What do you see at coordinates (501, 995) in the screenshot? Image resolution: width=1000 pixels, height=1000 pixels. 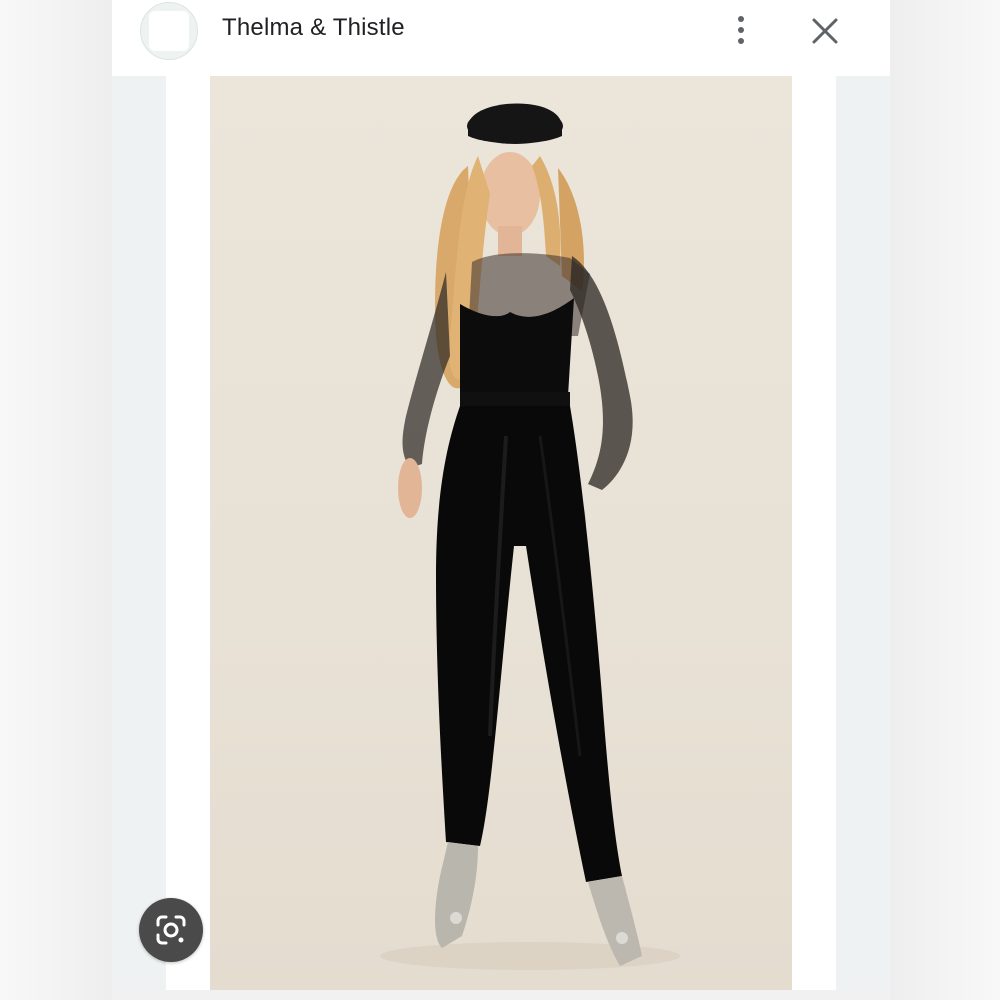 I see `bottom-edge` at bounding box center [501, 995].